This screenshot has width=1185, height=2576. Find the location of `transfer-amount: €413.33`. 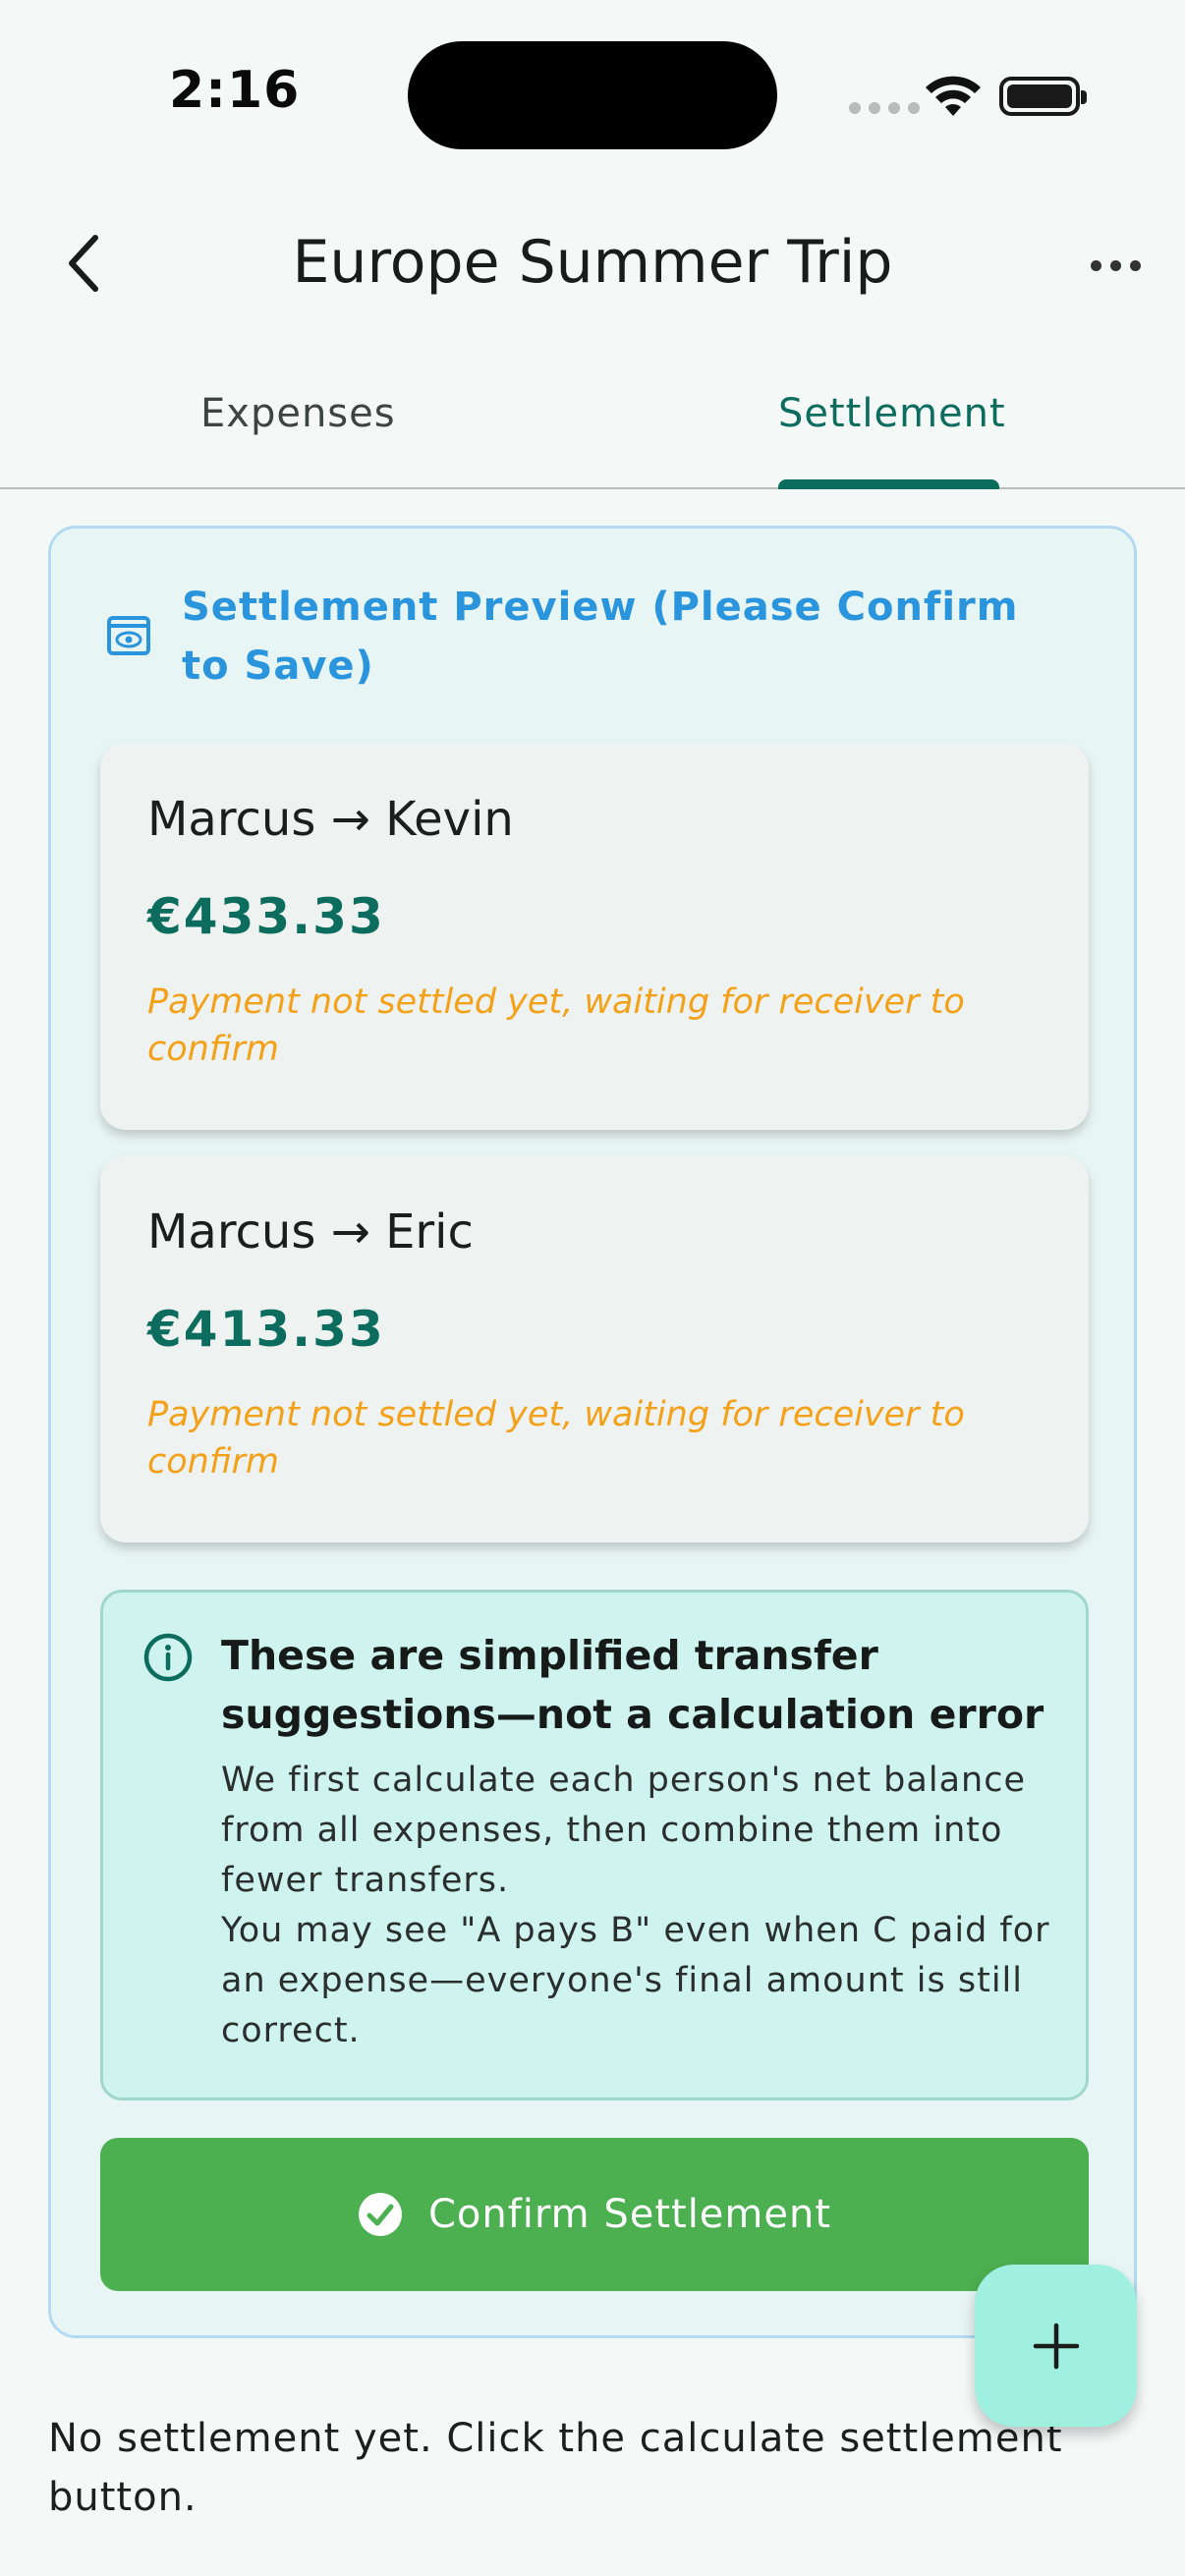

transfer-amount: €413.33 is located at coordinates (266, 1329).